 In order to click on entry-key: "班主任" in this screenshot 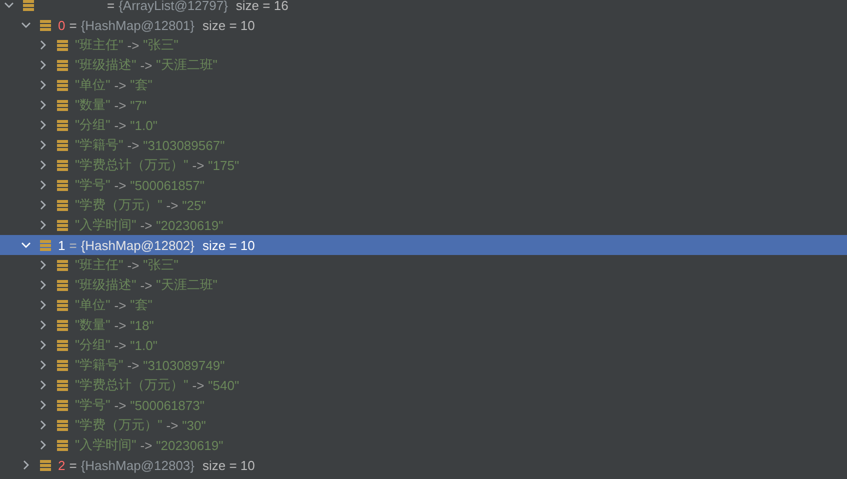, I will do `click(99, 45)`.